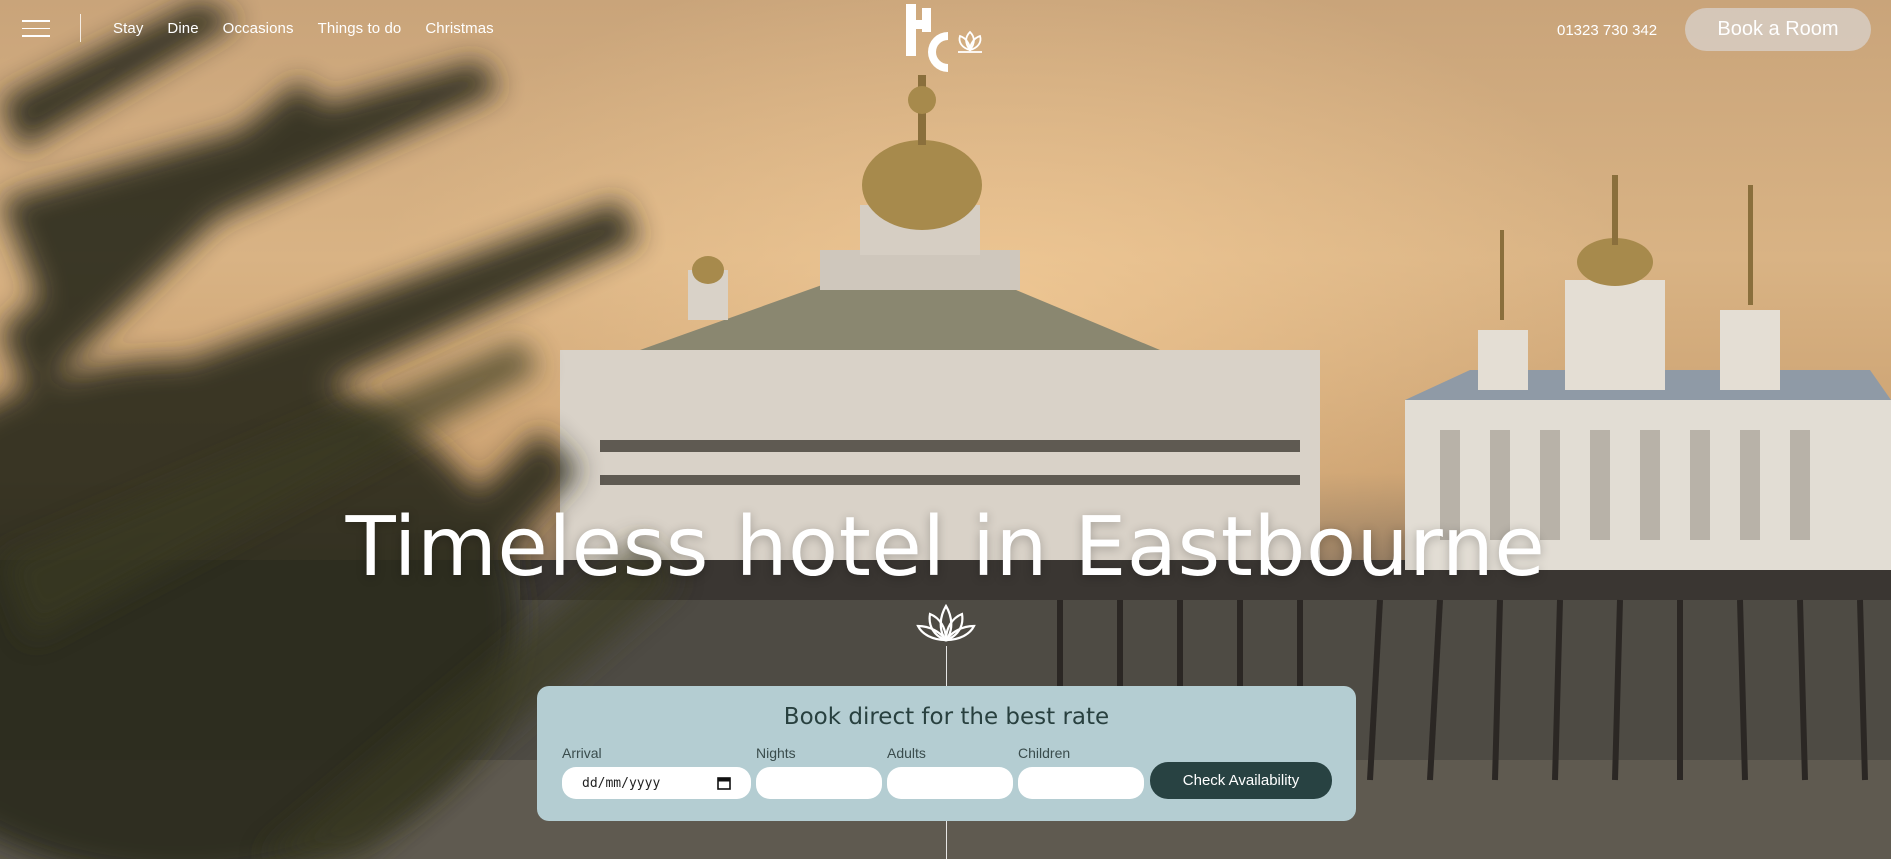 This screenshot has height=859, width=1891. What do you see at coordinates (36, 30) in the screenshot?
I see `hamburger-menu-icon` at bounding box center [36, 30].